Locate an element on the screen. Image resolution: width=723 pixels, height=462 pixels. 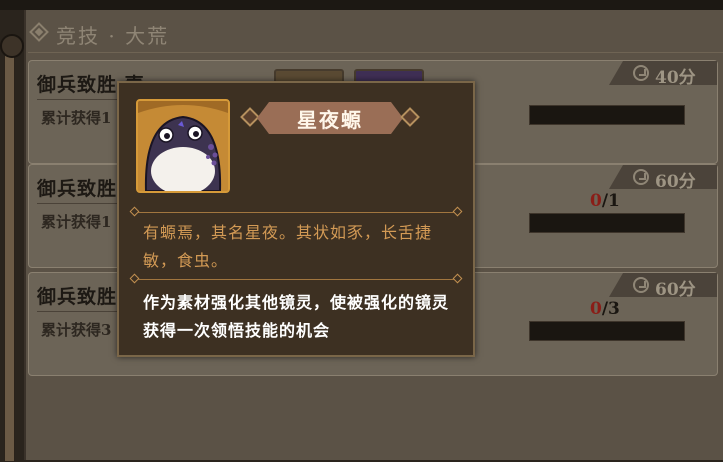
scroll-rail is located at coordinates (9, 250).